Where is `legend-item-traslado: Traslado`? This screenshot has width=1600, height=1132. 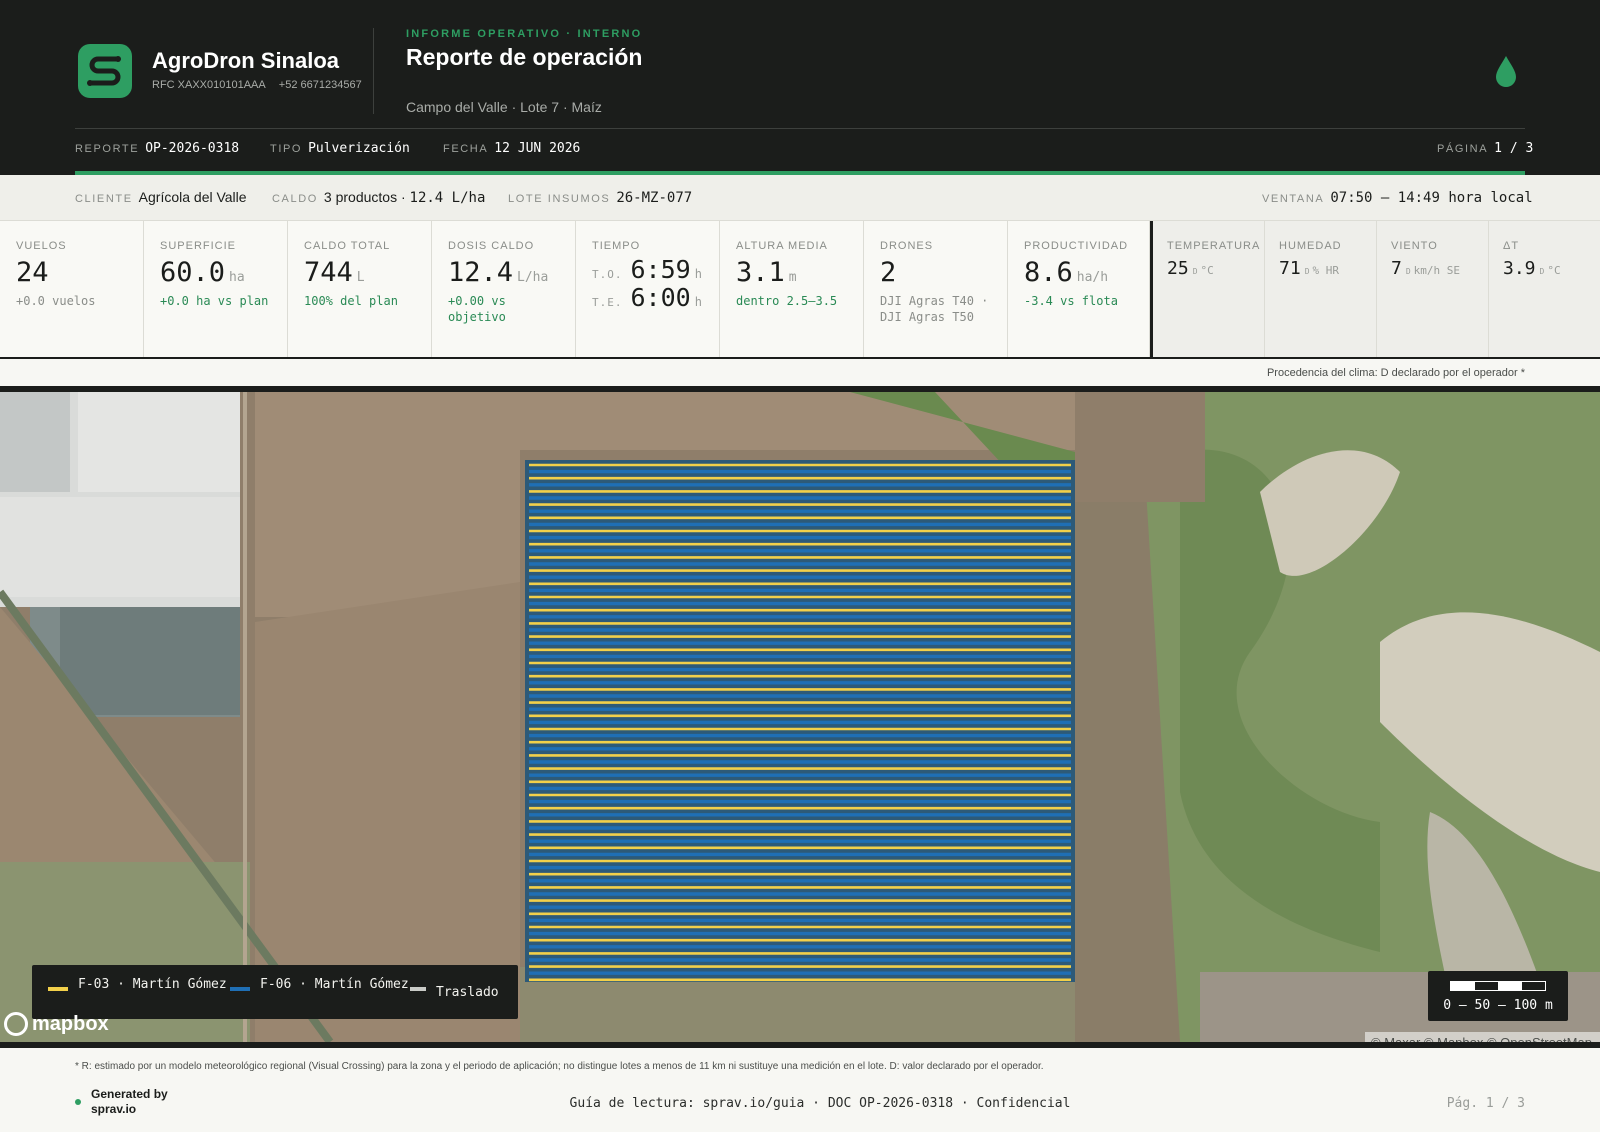 legend-item-traslado: Traslado is located at coordinates (463, 992).